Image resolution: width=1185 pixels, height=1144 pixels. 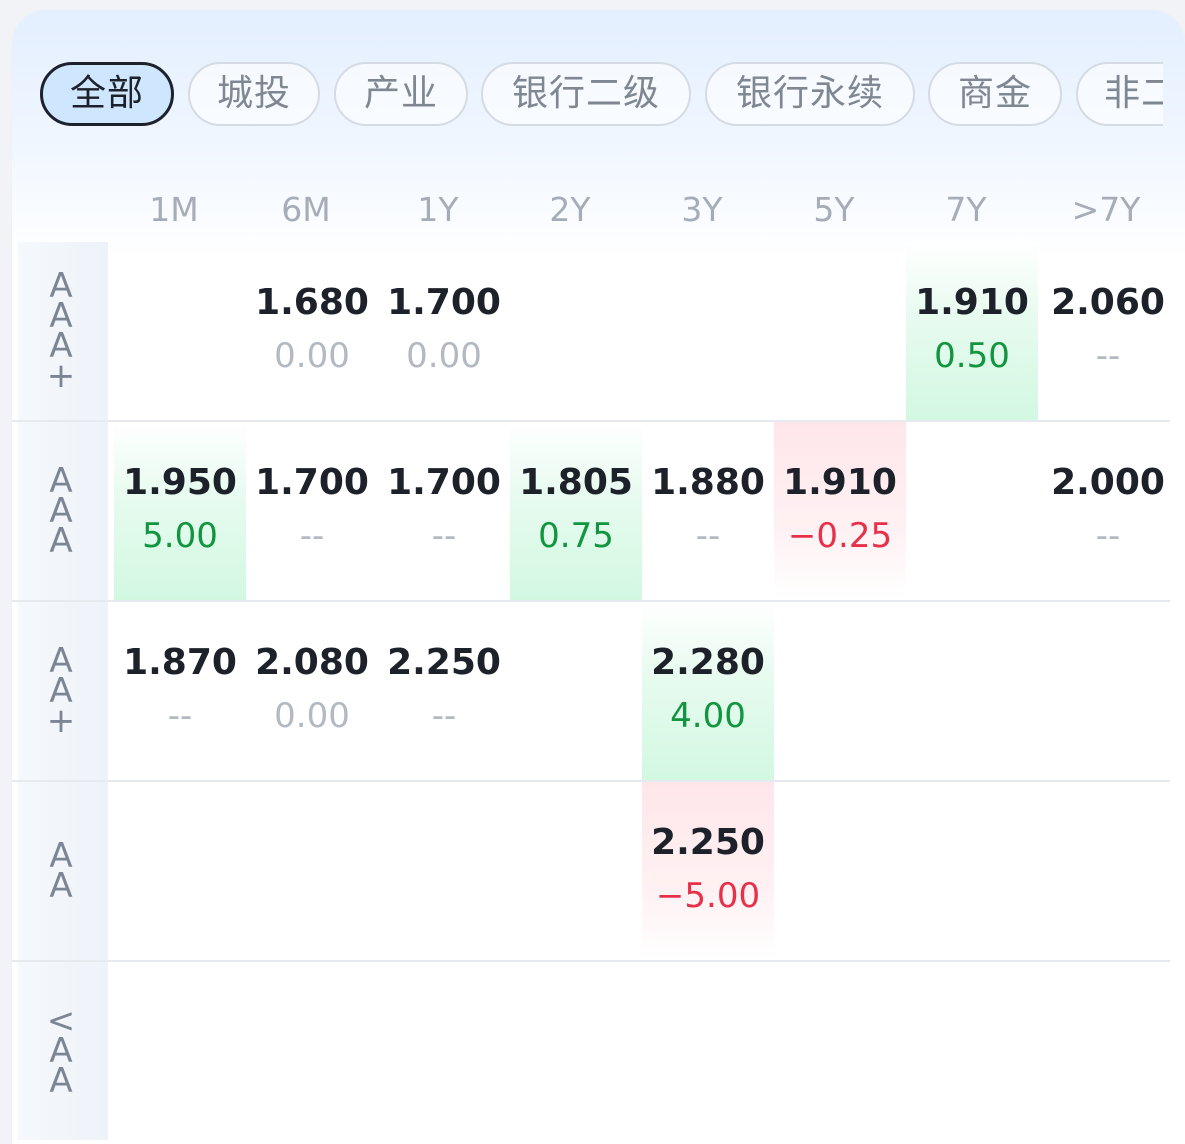 I want to click on col-header-6m: 6M, so click(x=306, y=209).